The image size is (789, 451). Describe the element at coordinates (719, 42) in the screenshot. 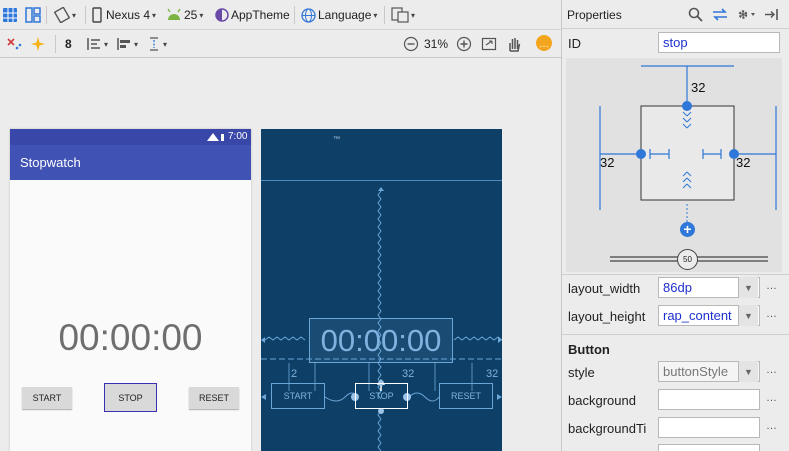

I see `id-field: stop` at that location.